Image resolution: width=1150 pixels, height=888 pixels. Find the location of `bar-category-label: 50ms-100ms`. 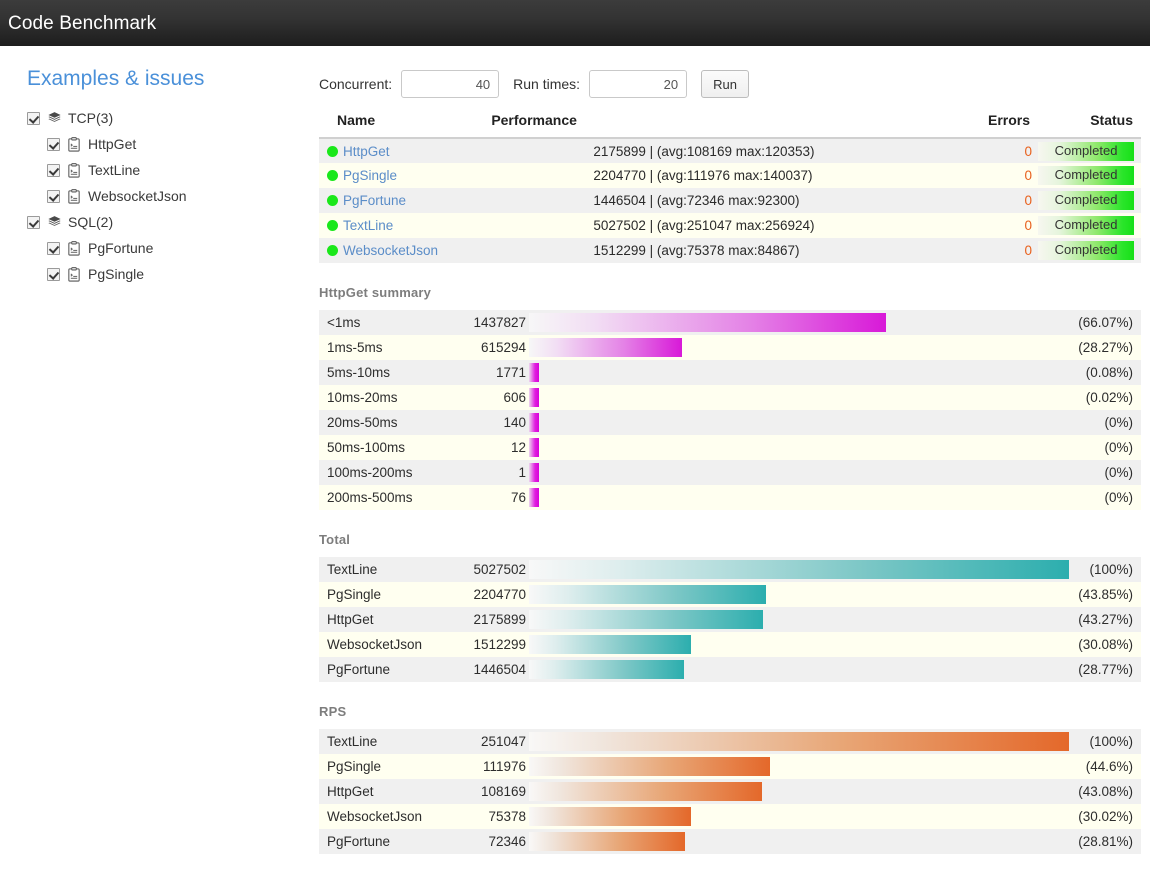

bar-category-label: 50ms-100ms is located at coordinates (366, 447).